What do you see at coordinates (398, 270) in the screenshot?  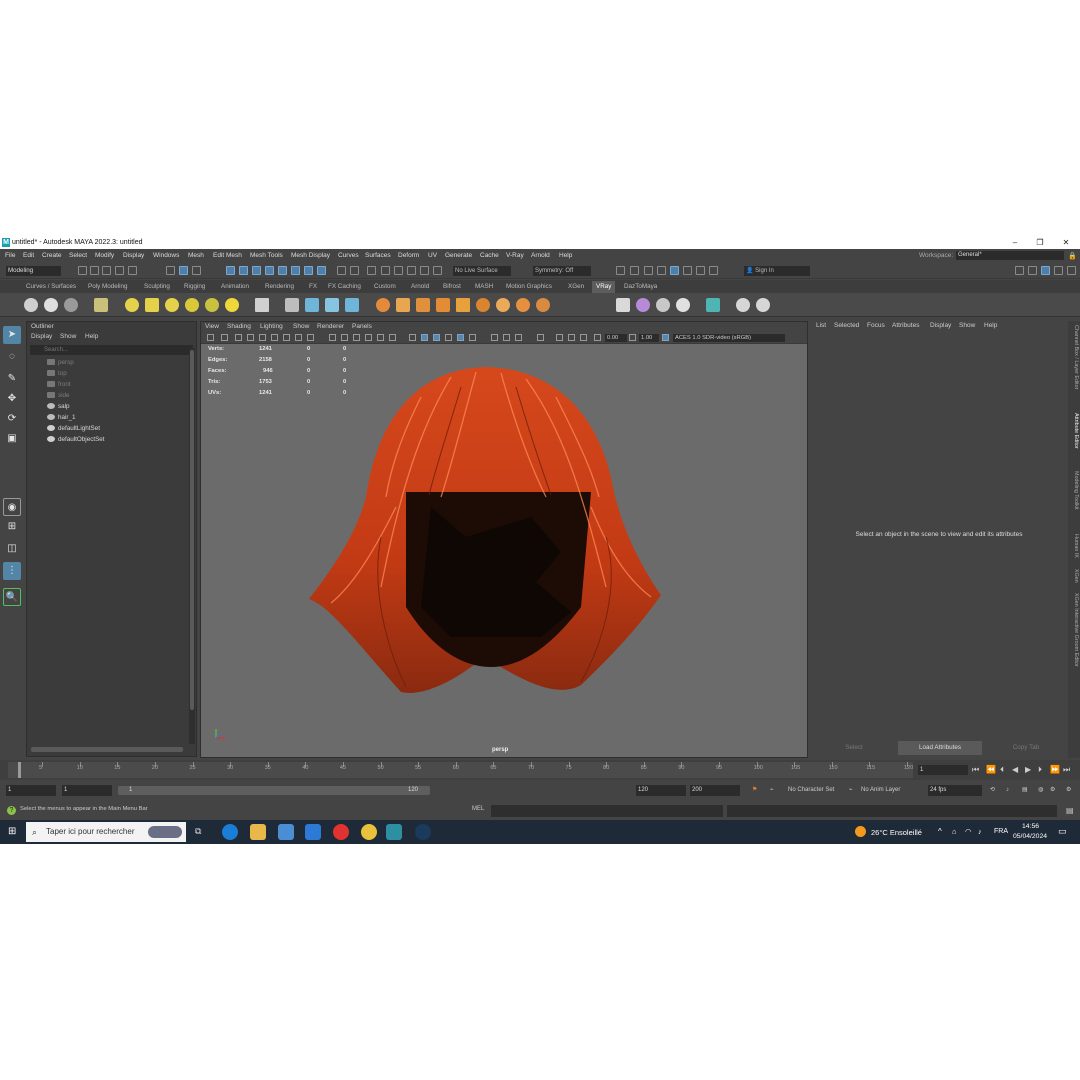 I see `snap-surface-icon` at bounding box center [398, 270].